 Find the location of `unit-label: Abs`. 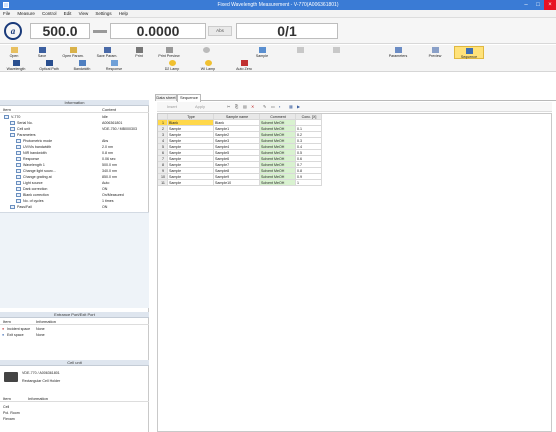

unit-label: Abs is located at coordinates (220, 31).